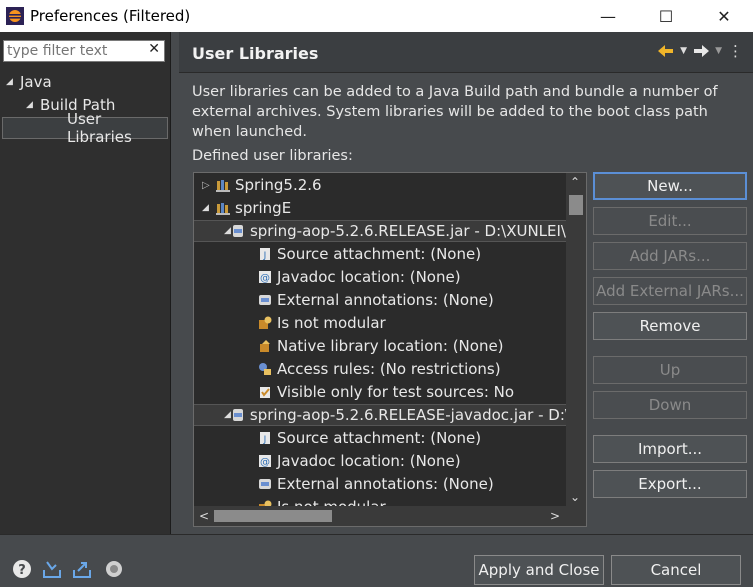 This screenshot has height=587, width=753. I want to click on forward-arrow-icon, so click(701, 51).